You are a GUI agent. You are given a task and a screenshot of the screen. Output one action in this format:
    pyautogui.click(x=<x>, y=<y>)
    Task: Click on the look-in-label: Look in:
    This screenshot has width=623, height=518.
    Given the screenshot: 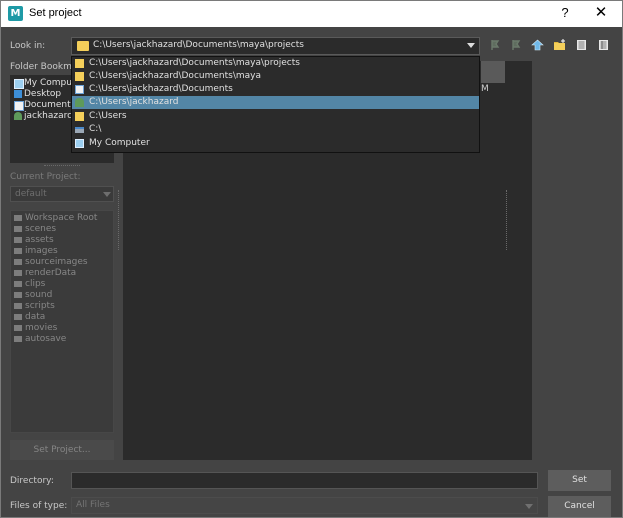 What is the action you would take?
    pyautogui.click(x=28, y=46)
    